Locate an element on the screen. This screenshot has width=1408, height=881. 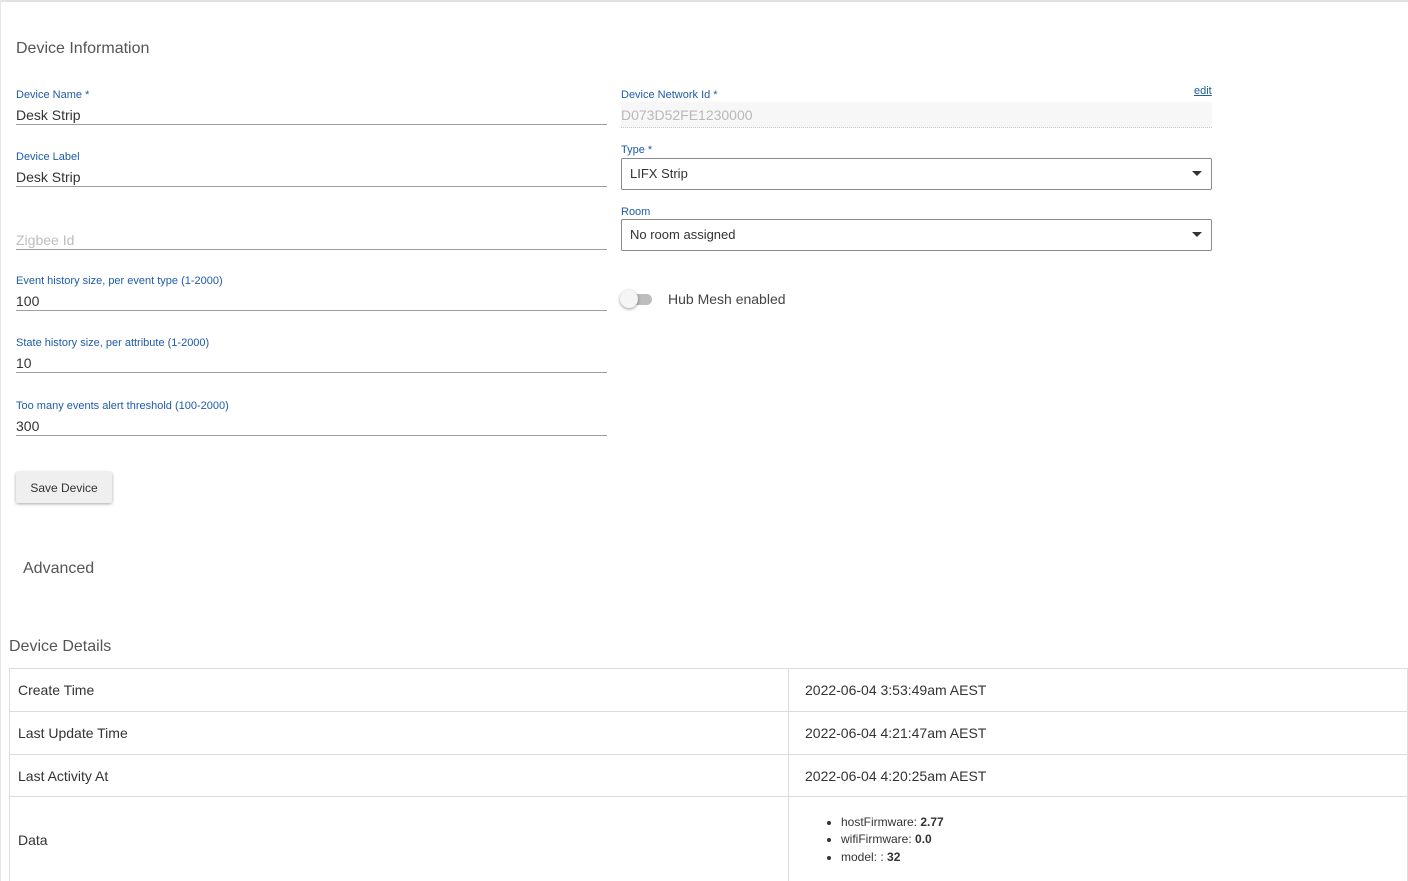
detail-key: Last Update Time is located at coordinates (399, 733).